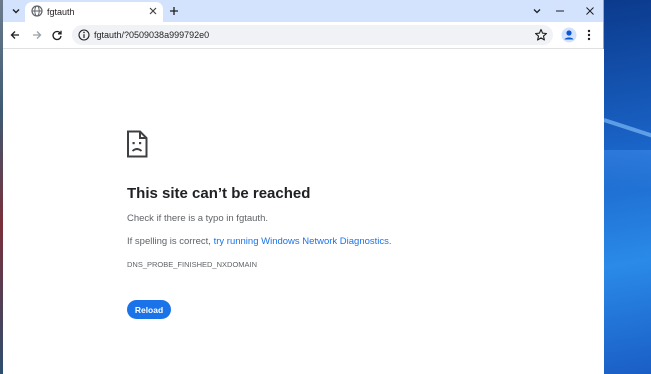  Describe the element at coordinates (537, 11) in the screenshot. I see `tab-list-chevron-icon` at that location.